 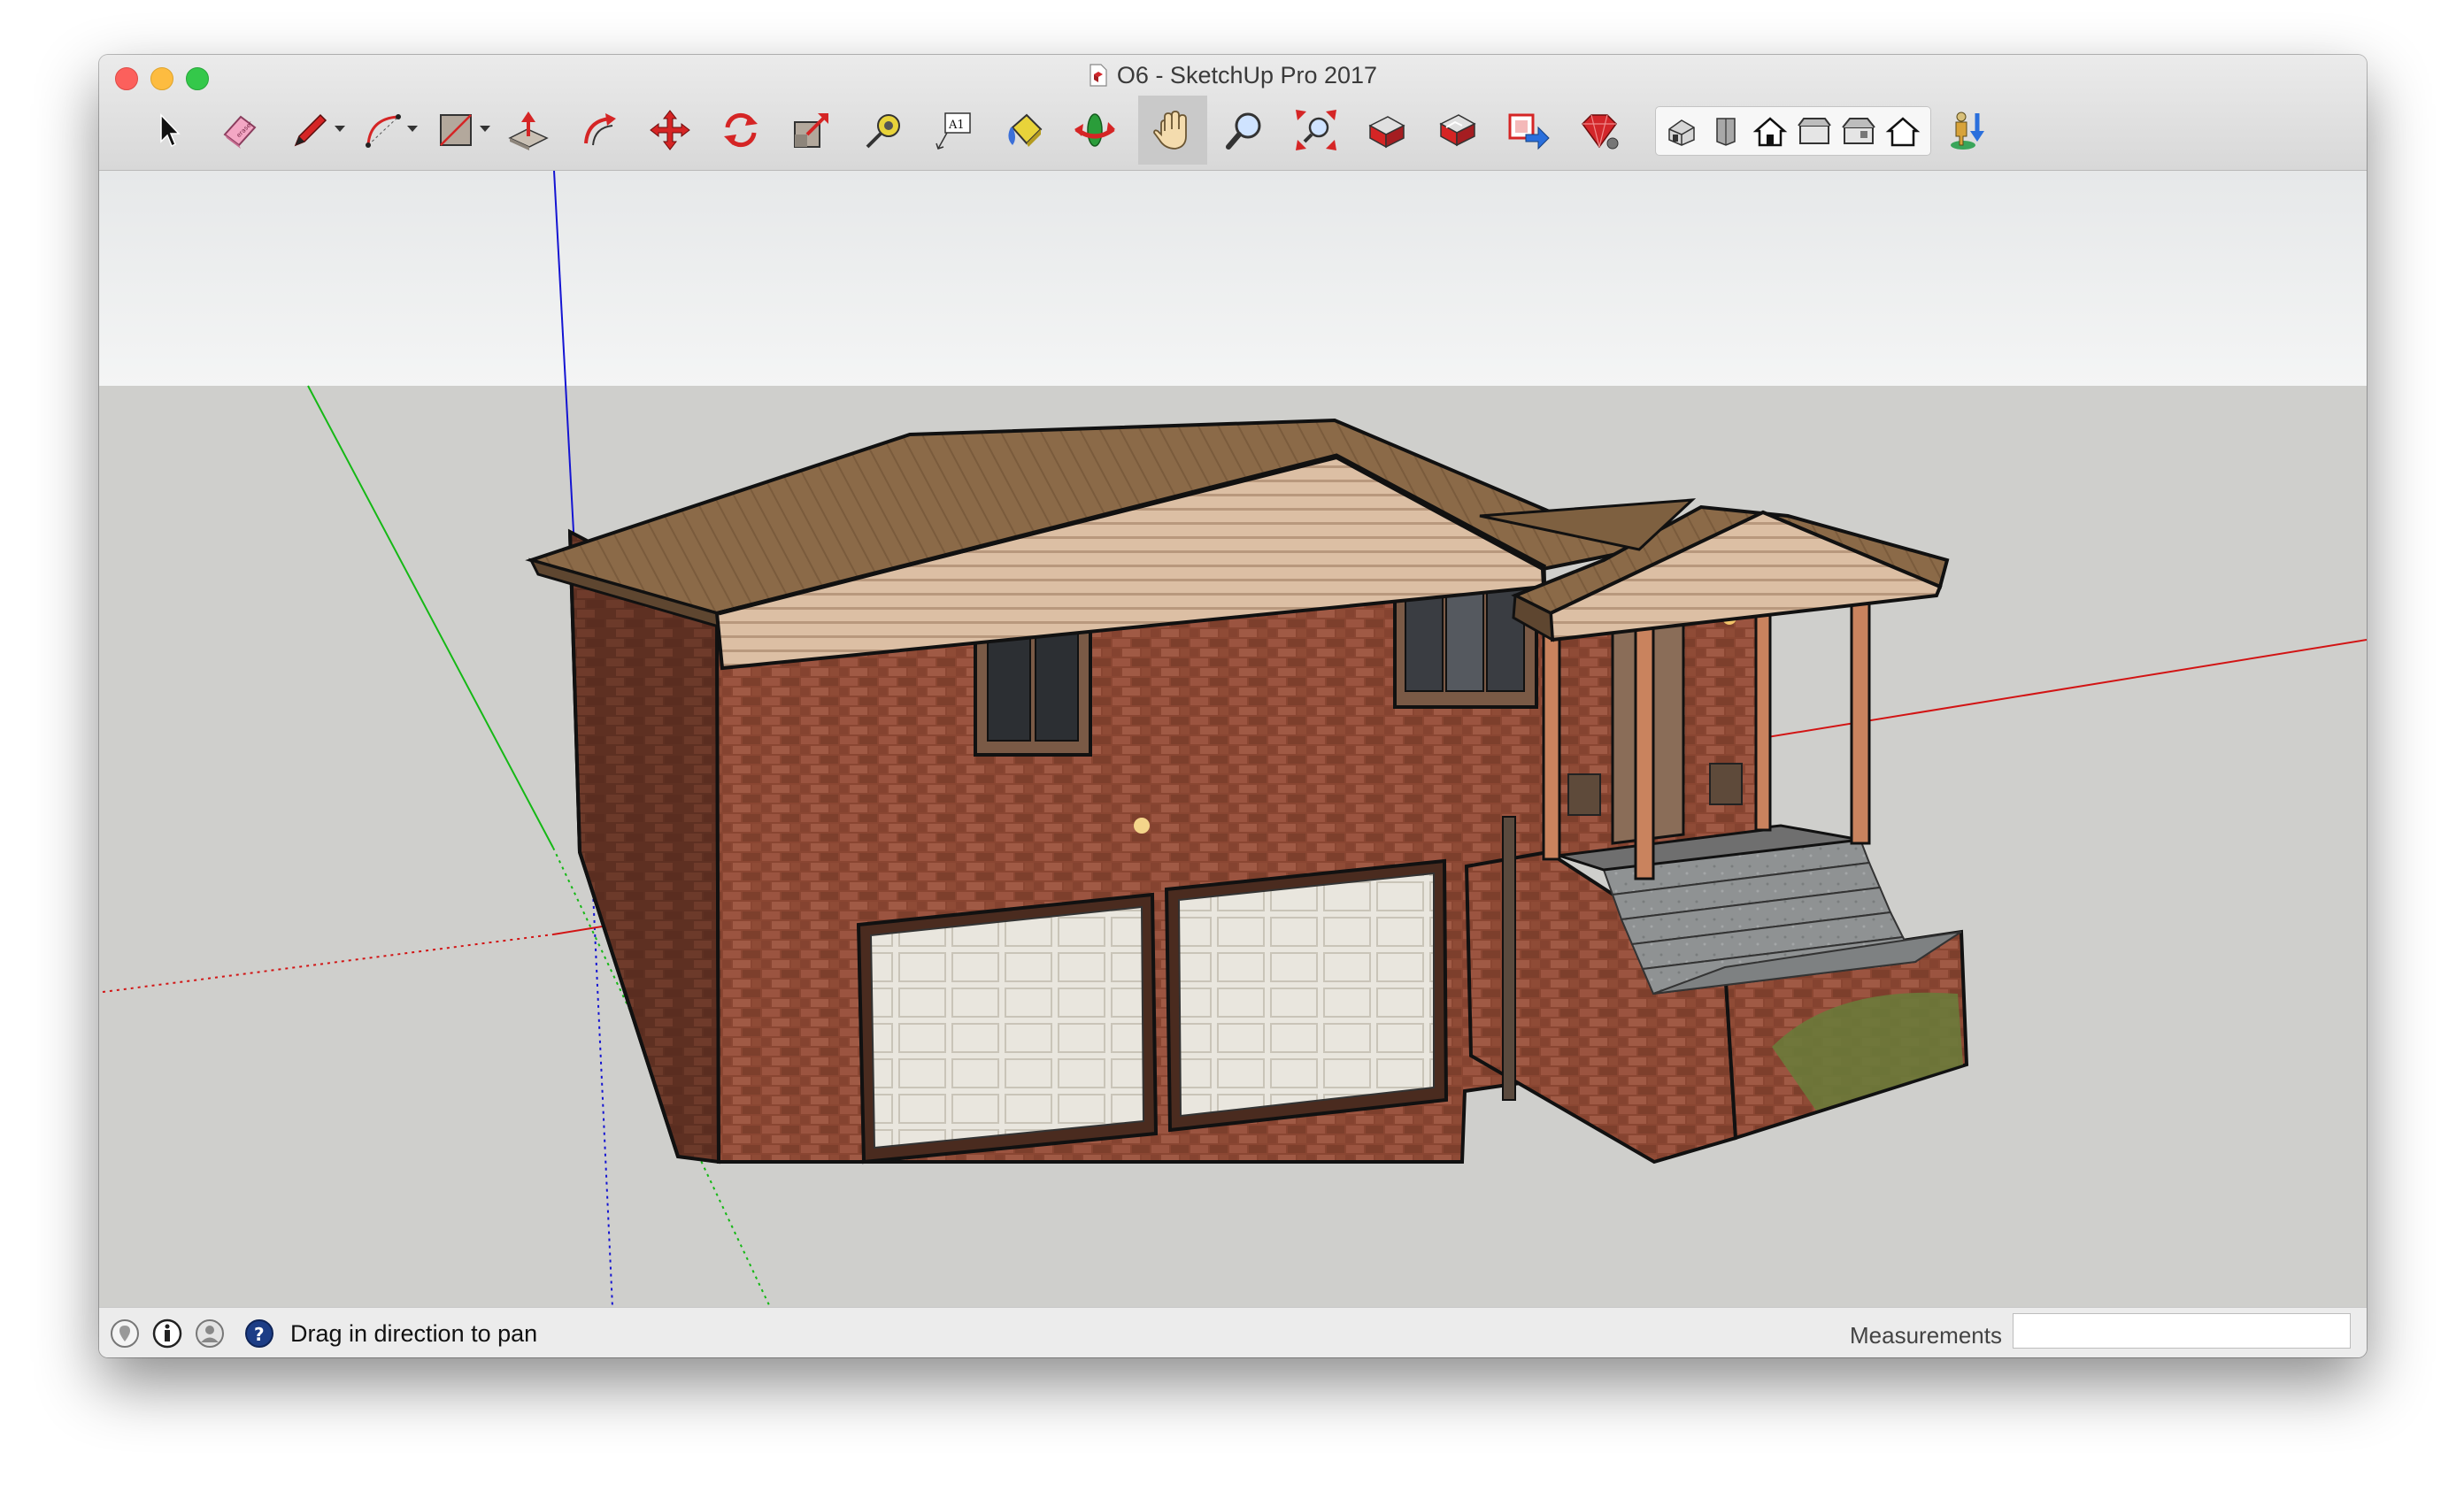 I want to click on geo-location-tool, so click(x=1970, y=130).